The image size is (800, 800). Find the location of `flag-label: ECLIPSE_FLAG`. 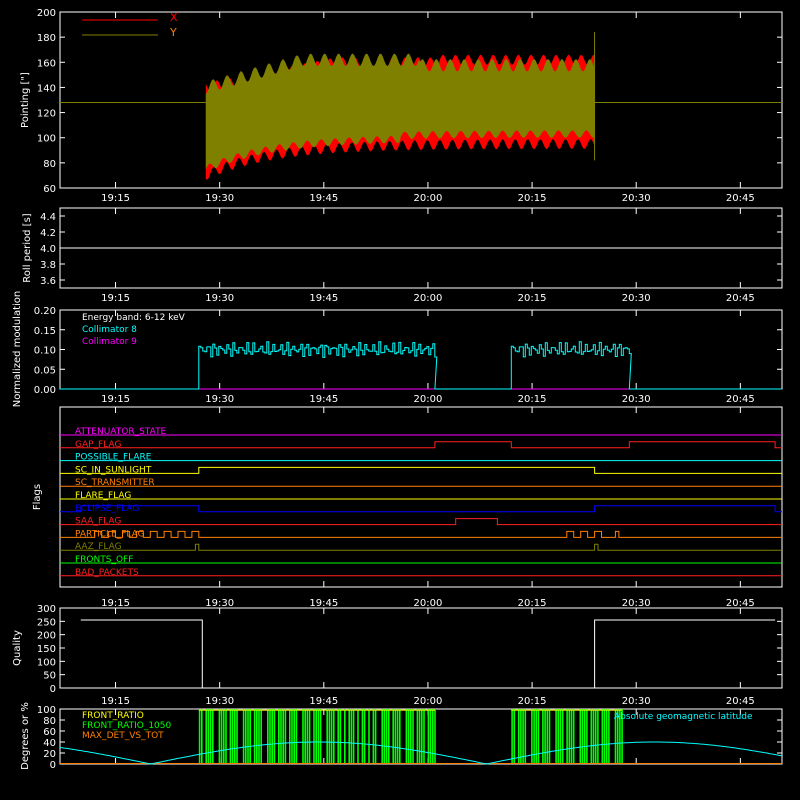

flag-label: ECLIPSE_FLAG is located at coordinates (107, 509).